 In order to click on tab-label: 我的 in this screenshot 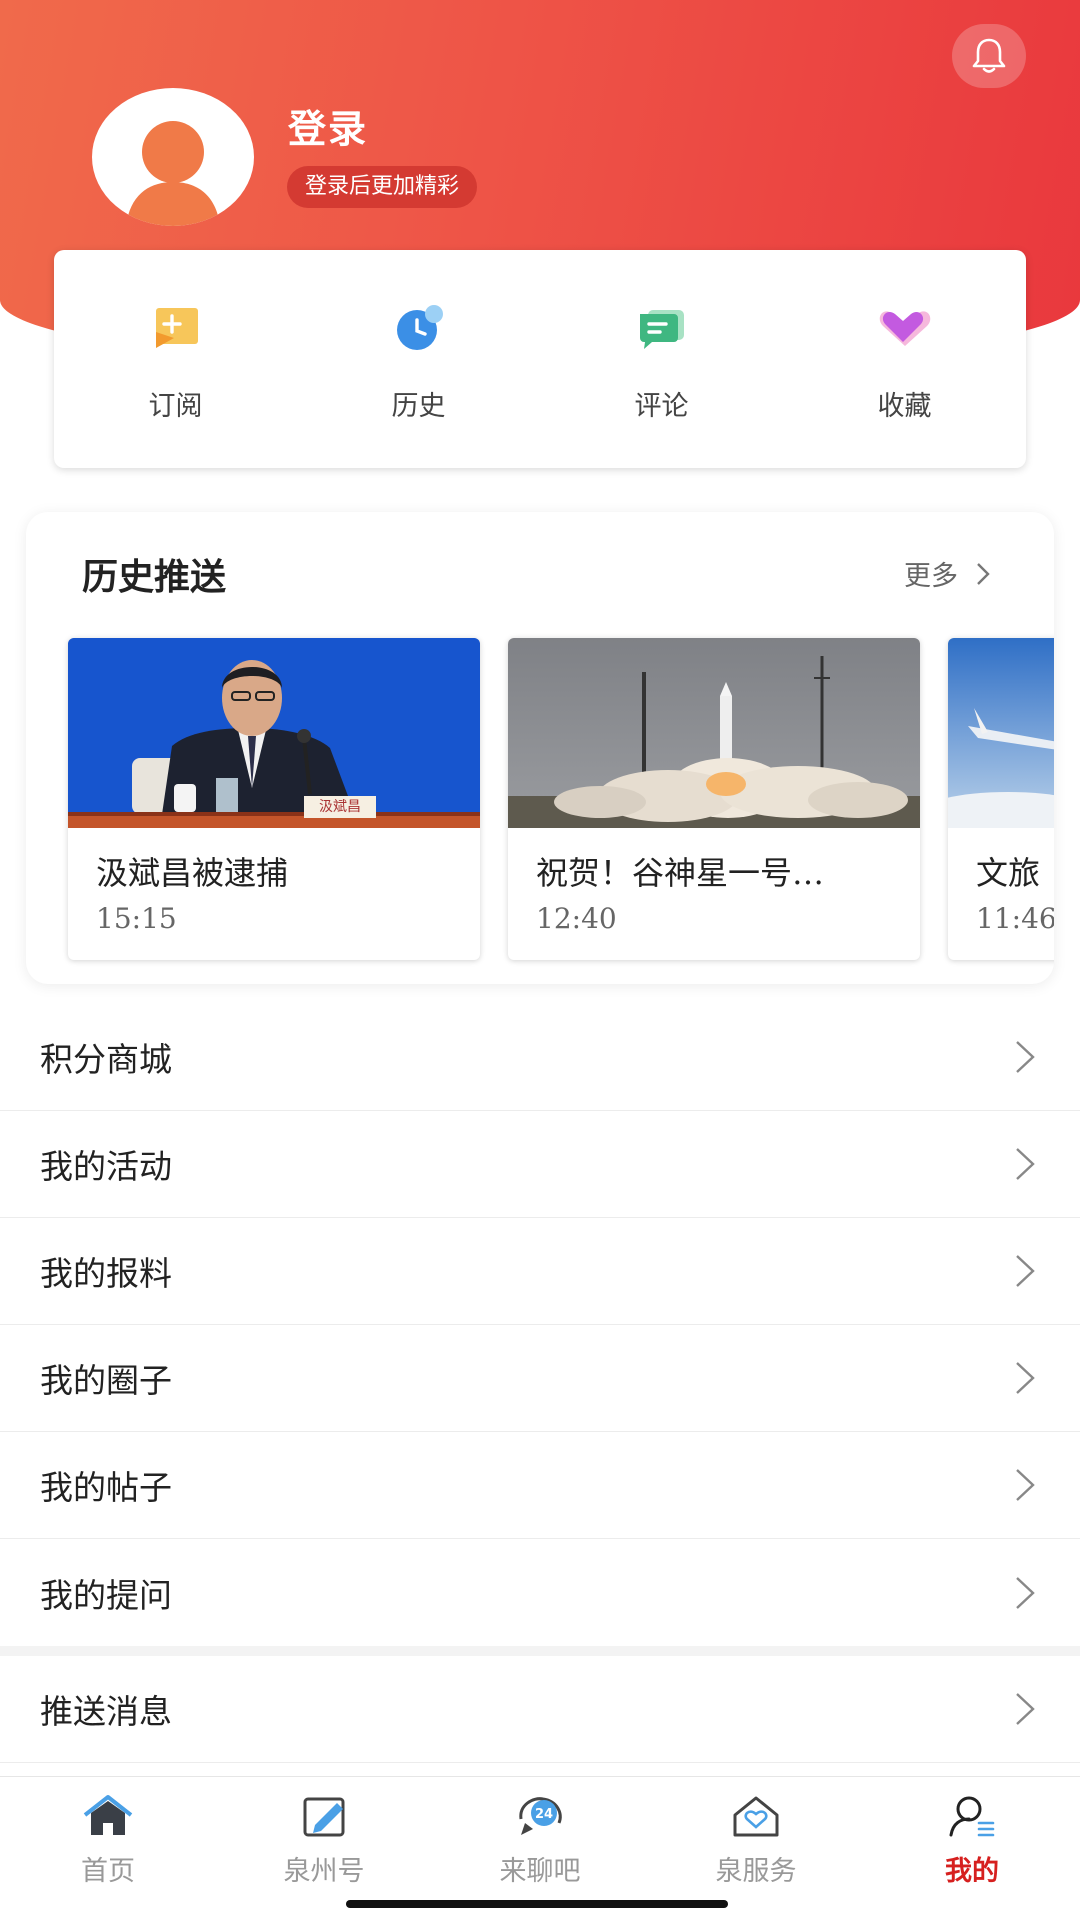, I will do `click(972, 1871)`.